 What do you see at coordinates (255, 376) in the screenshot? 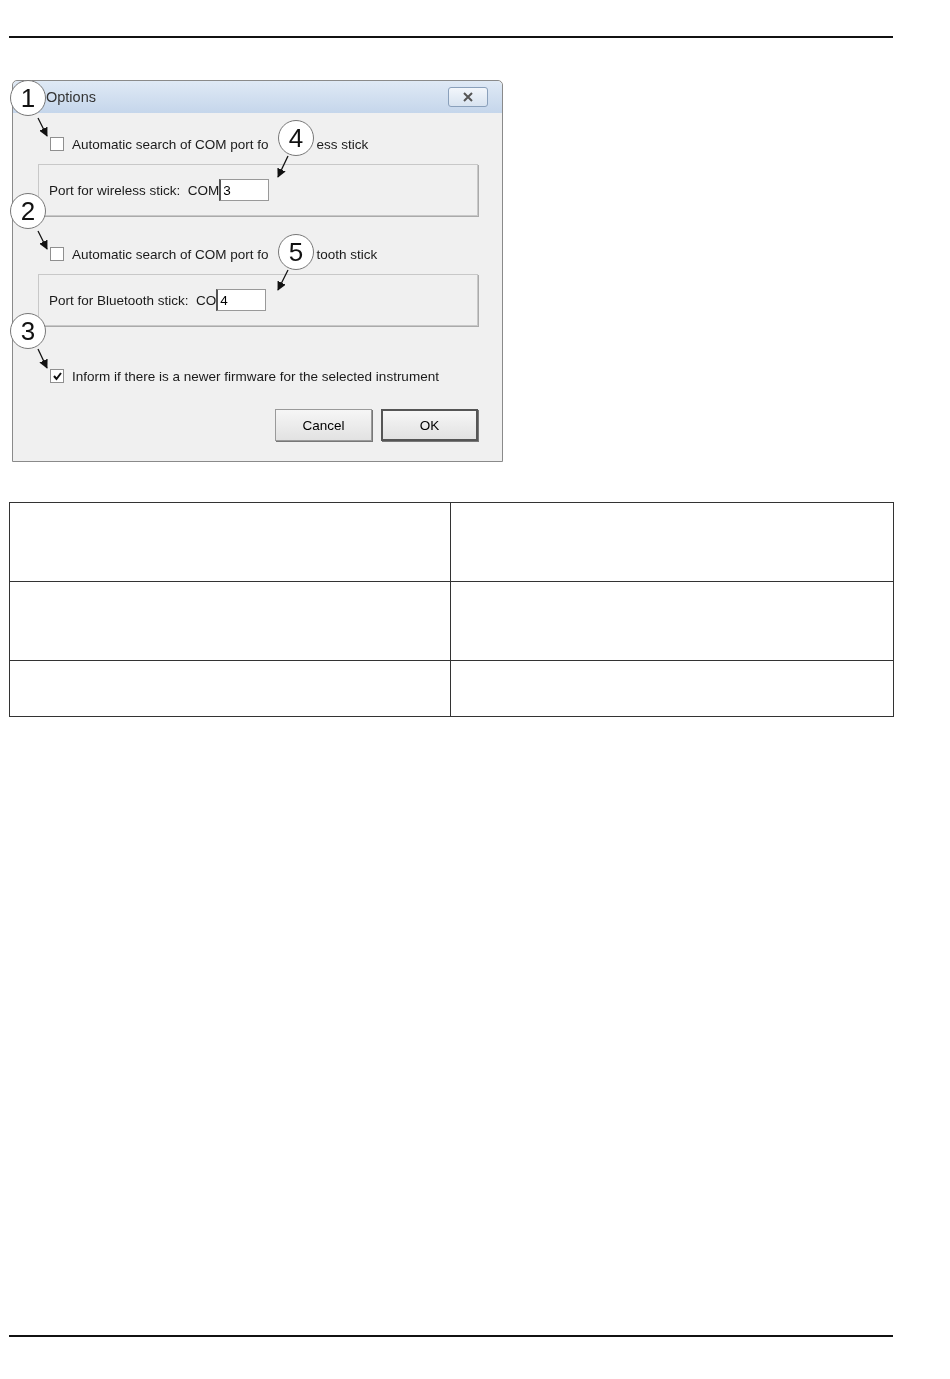
I see `checkbox-label: Inform if there is a newer firmware for the selected instrument` at bounding box center [255, 376].